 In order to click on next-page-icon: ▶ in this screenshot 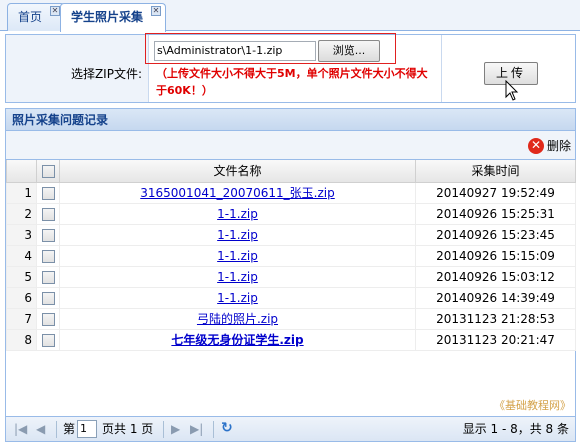, I will do `click(175, 429)`.